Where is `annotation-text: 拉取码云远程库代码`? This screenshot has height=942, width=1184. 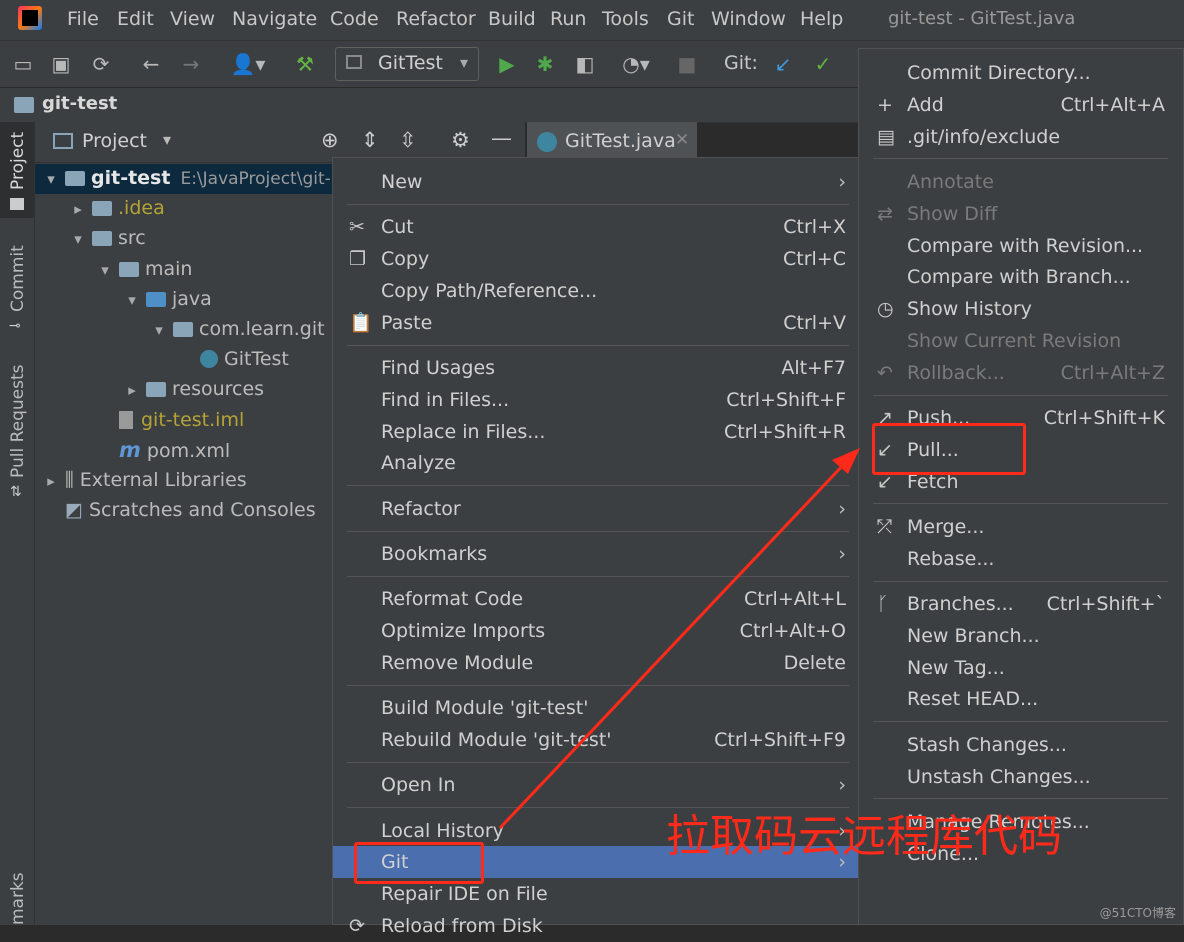 annotation-text: 拉取码云远程库代码 is located at coordinates (864, 836).